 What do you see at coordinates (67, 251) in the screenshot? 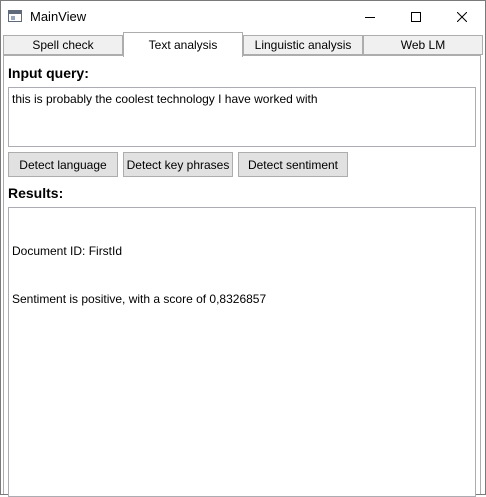
I see `result-line-document-id: Document ID: FirstId` at bounding box center [67, 251].